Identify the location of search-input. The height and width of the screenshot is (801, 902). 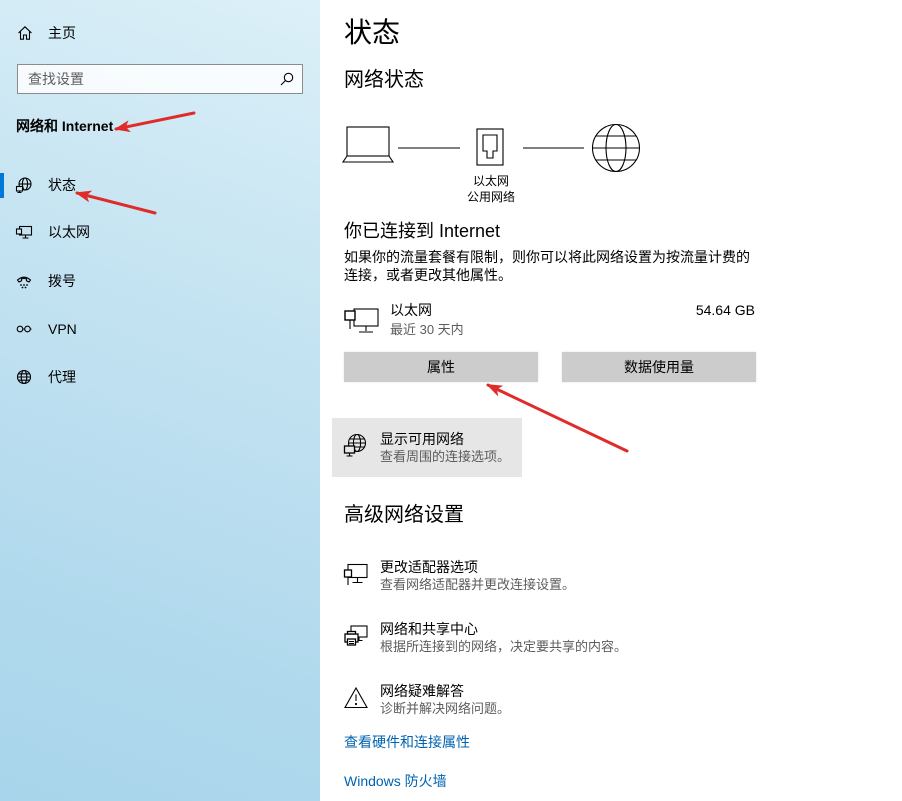
(143, 79).